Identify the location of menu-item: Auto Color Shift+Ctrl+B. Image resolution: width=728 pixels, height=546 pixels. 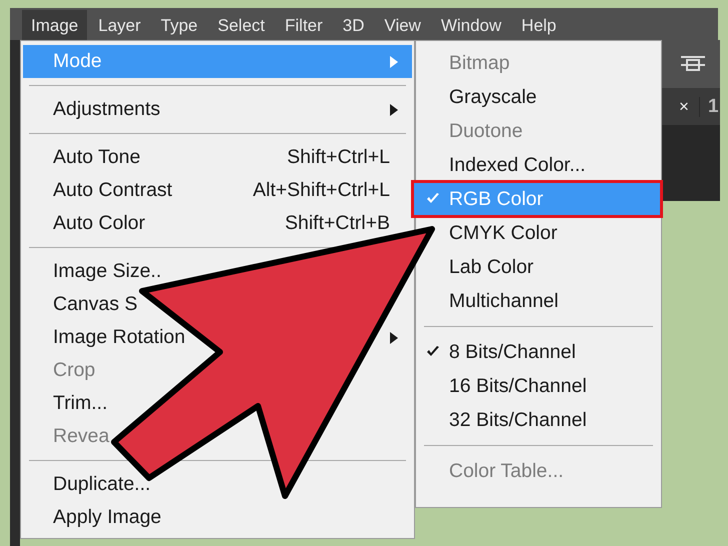
(217, 223).